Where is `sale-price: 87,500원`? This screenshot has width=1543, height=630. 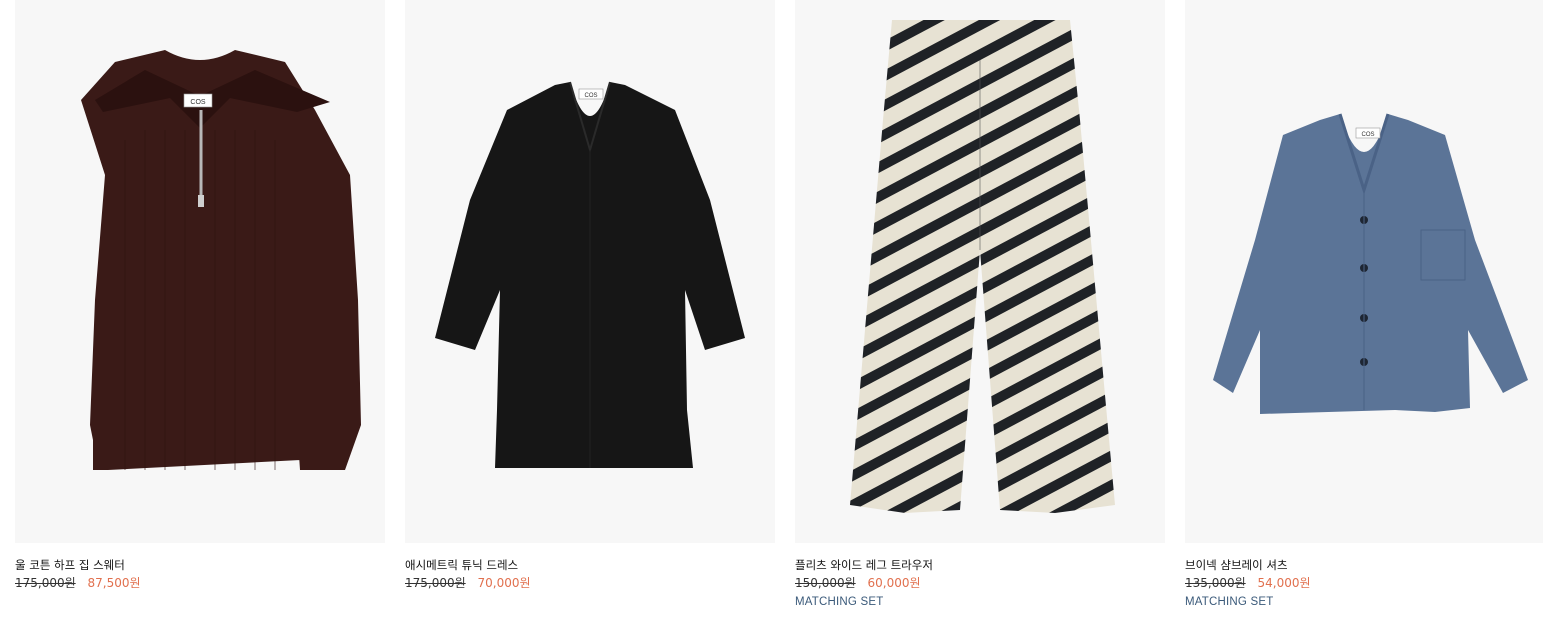 sale-price: 87,500원 is located at coordinates (114, 583).